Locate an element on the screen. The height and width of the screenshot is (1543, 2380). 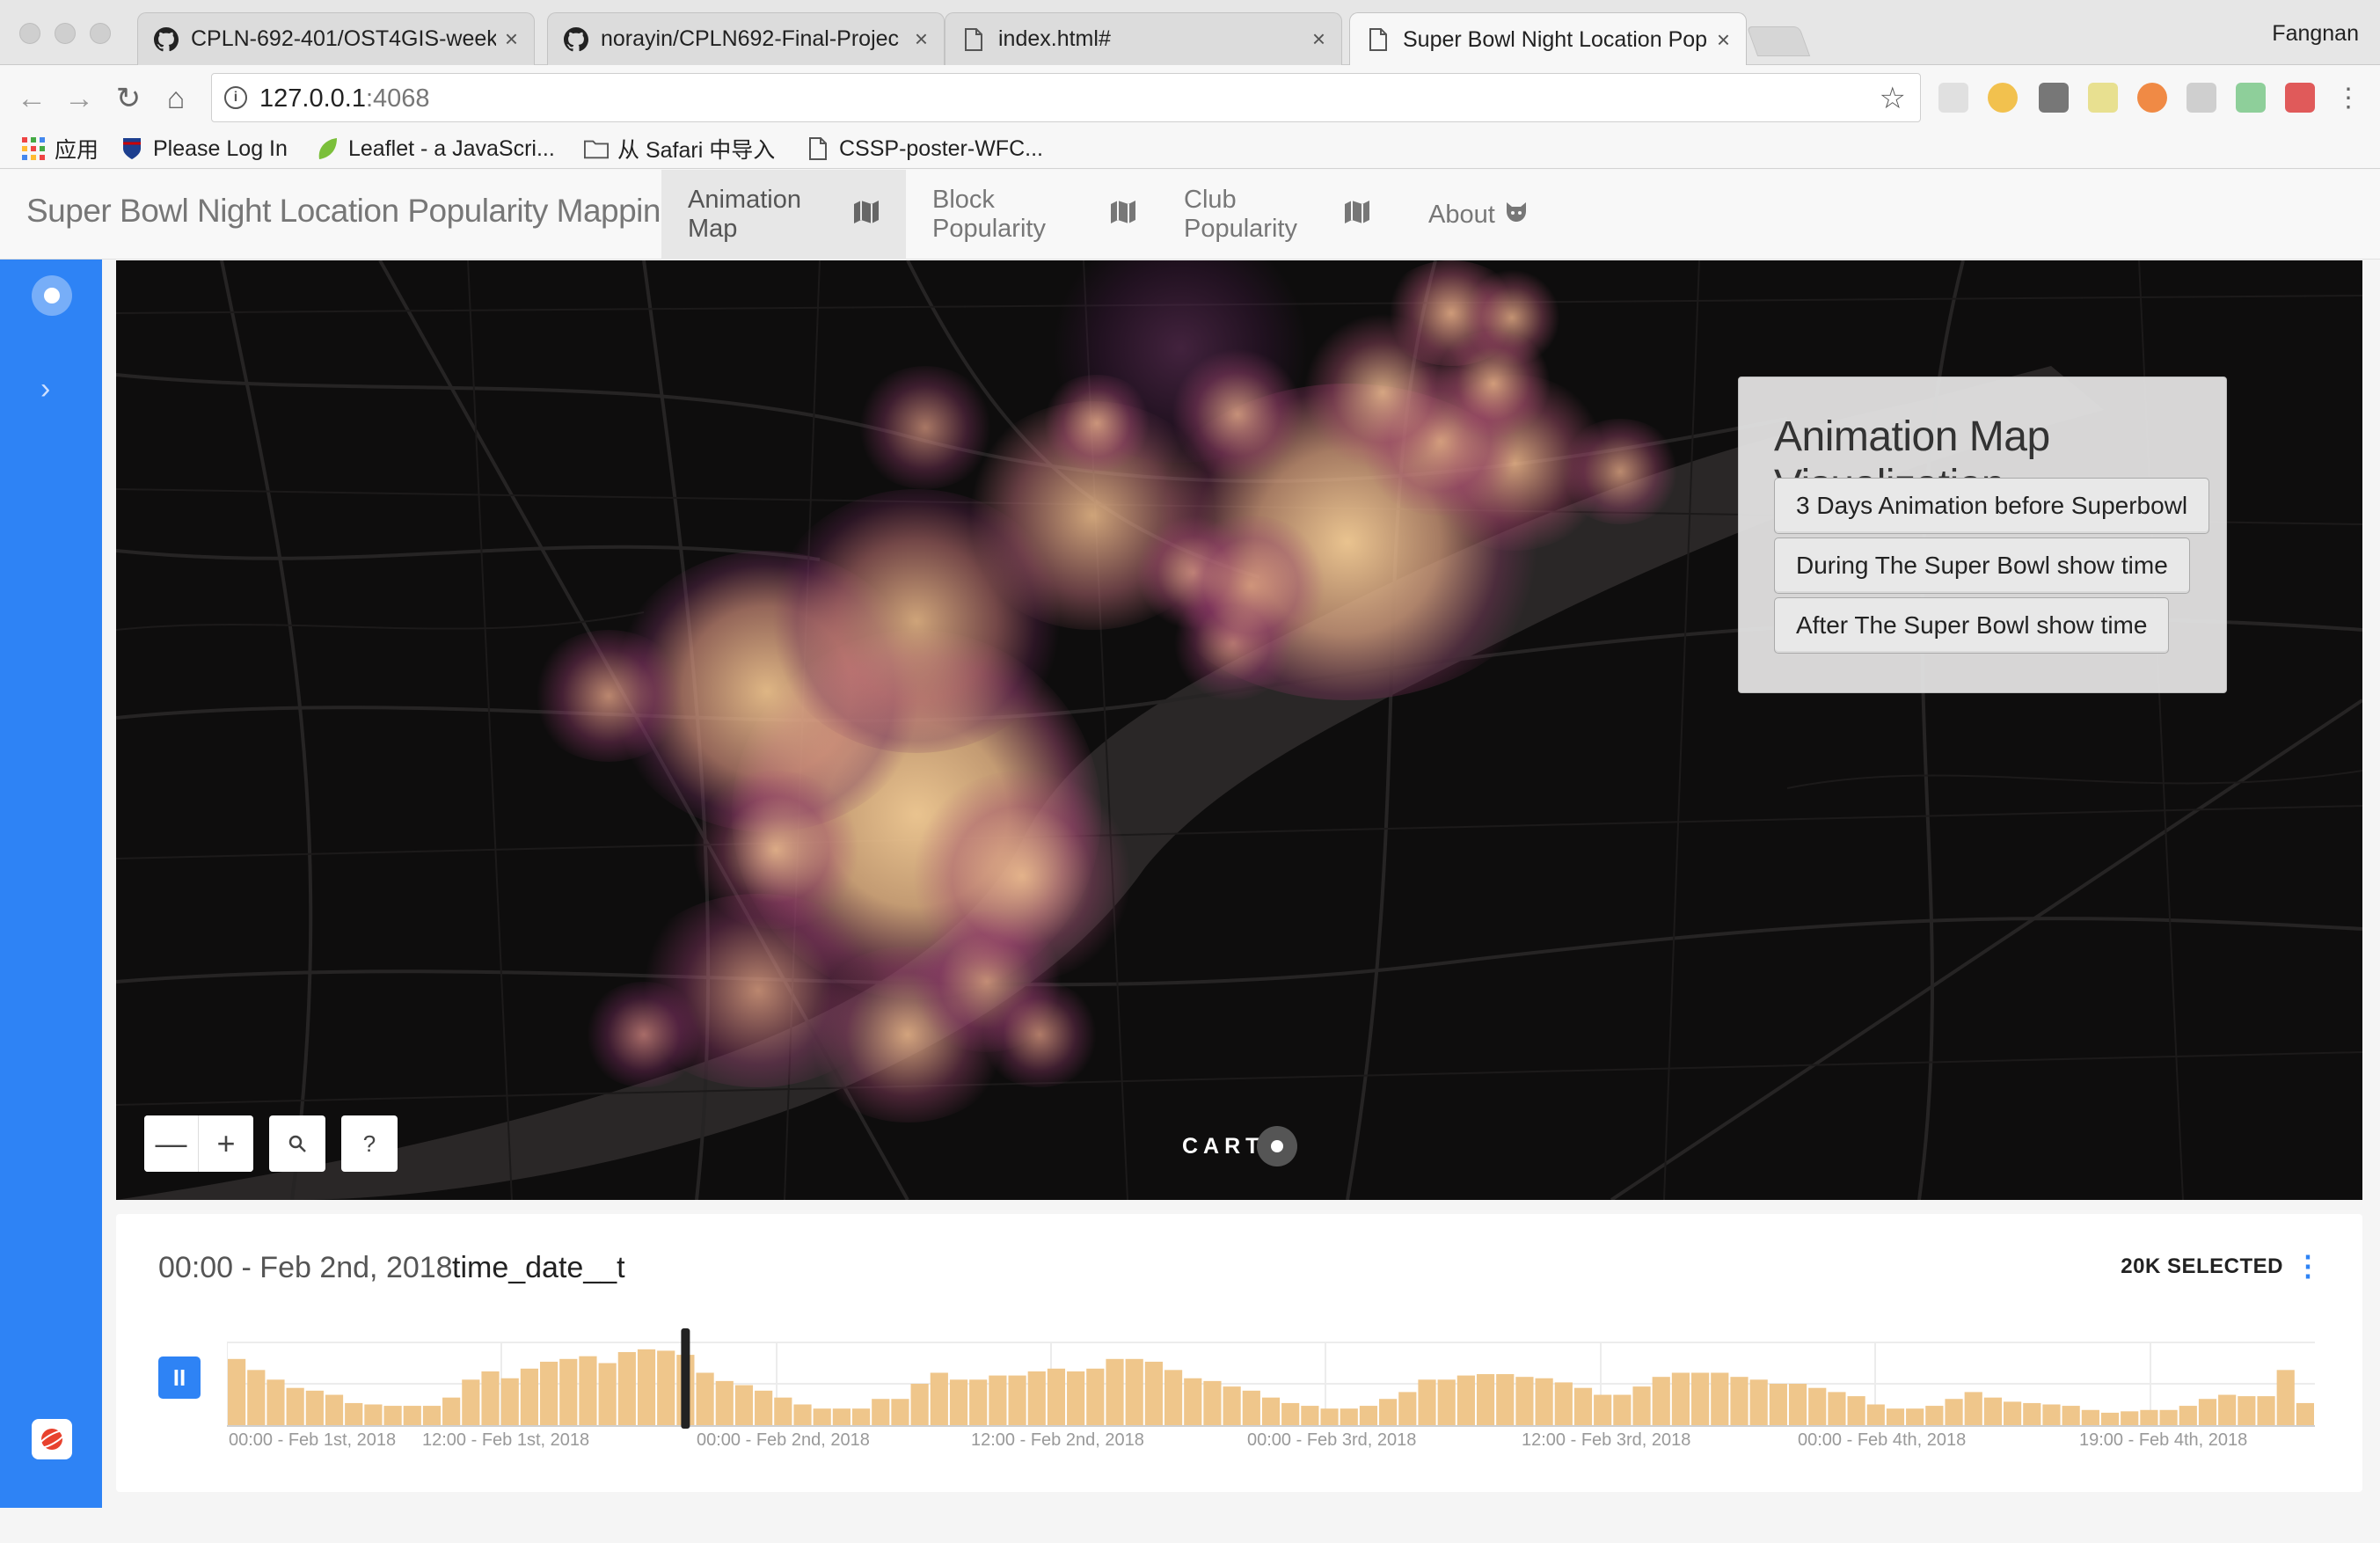
address-bar: i 127.0.0.1:4068 ☆ is located at coordinates (1066, 97).